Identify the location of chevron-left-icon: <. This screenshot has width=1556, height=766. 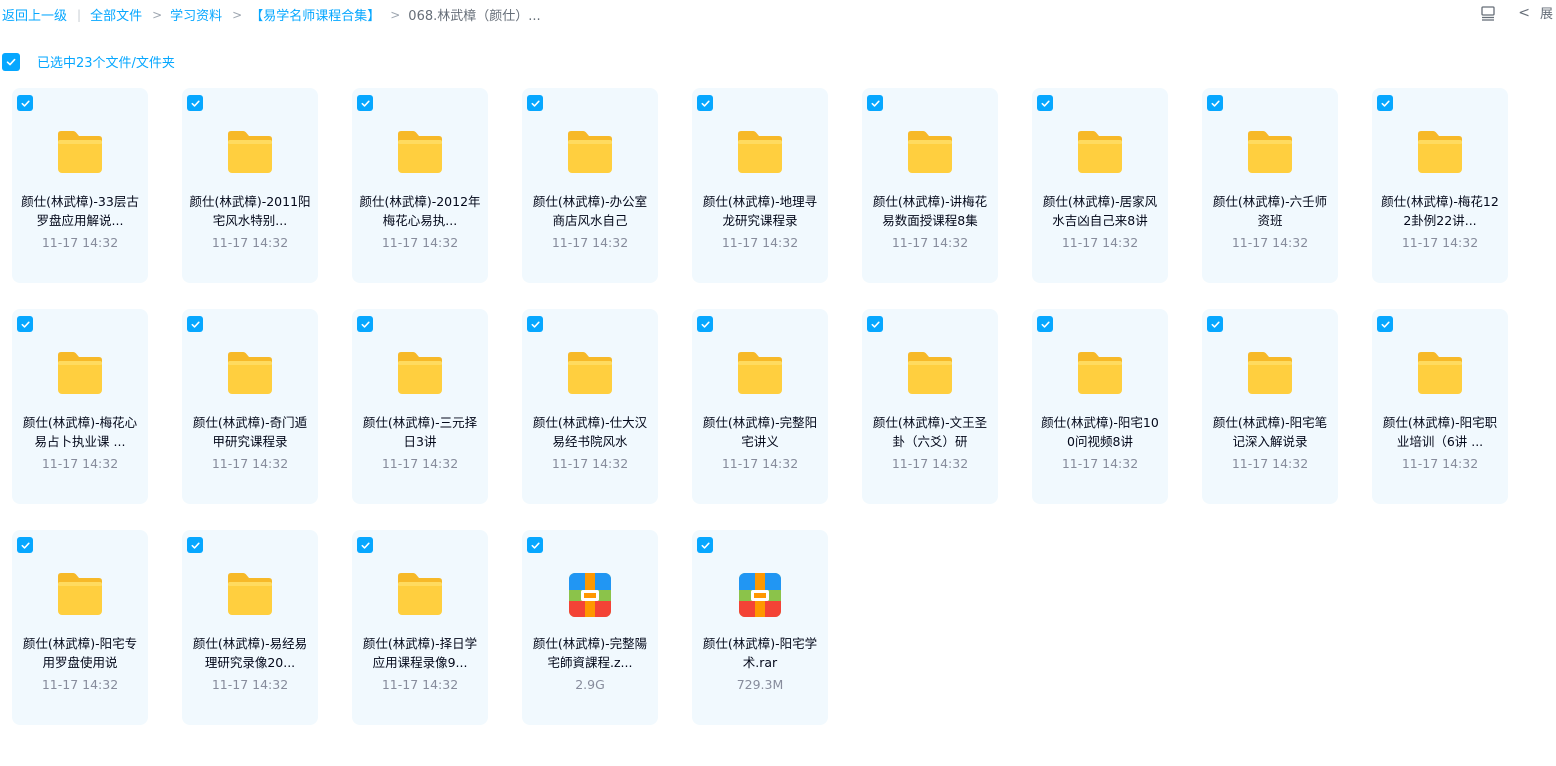
(1524, 13).